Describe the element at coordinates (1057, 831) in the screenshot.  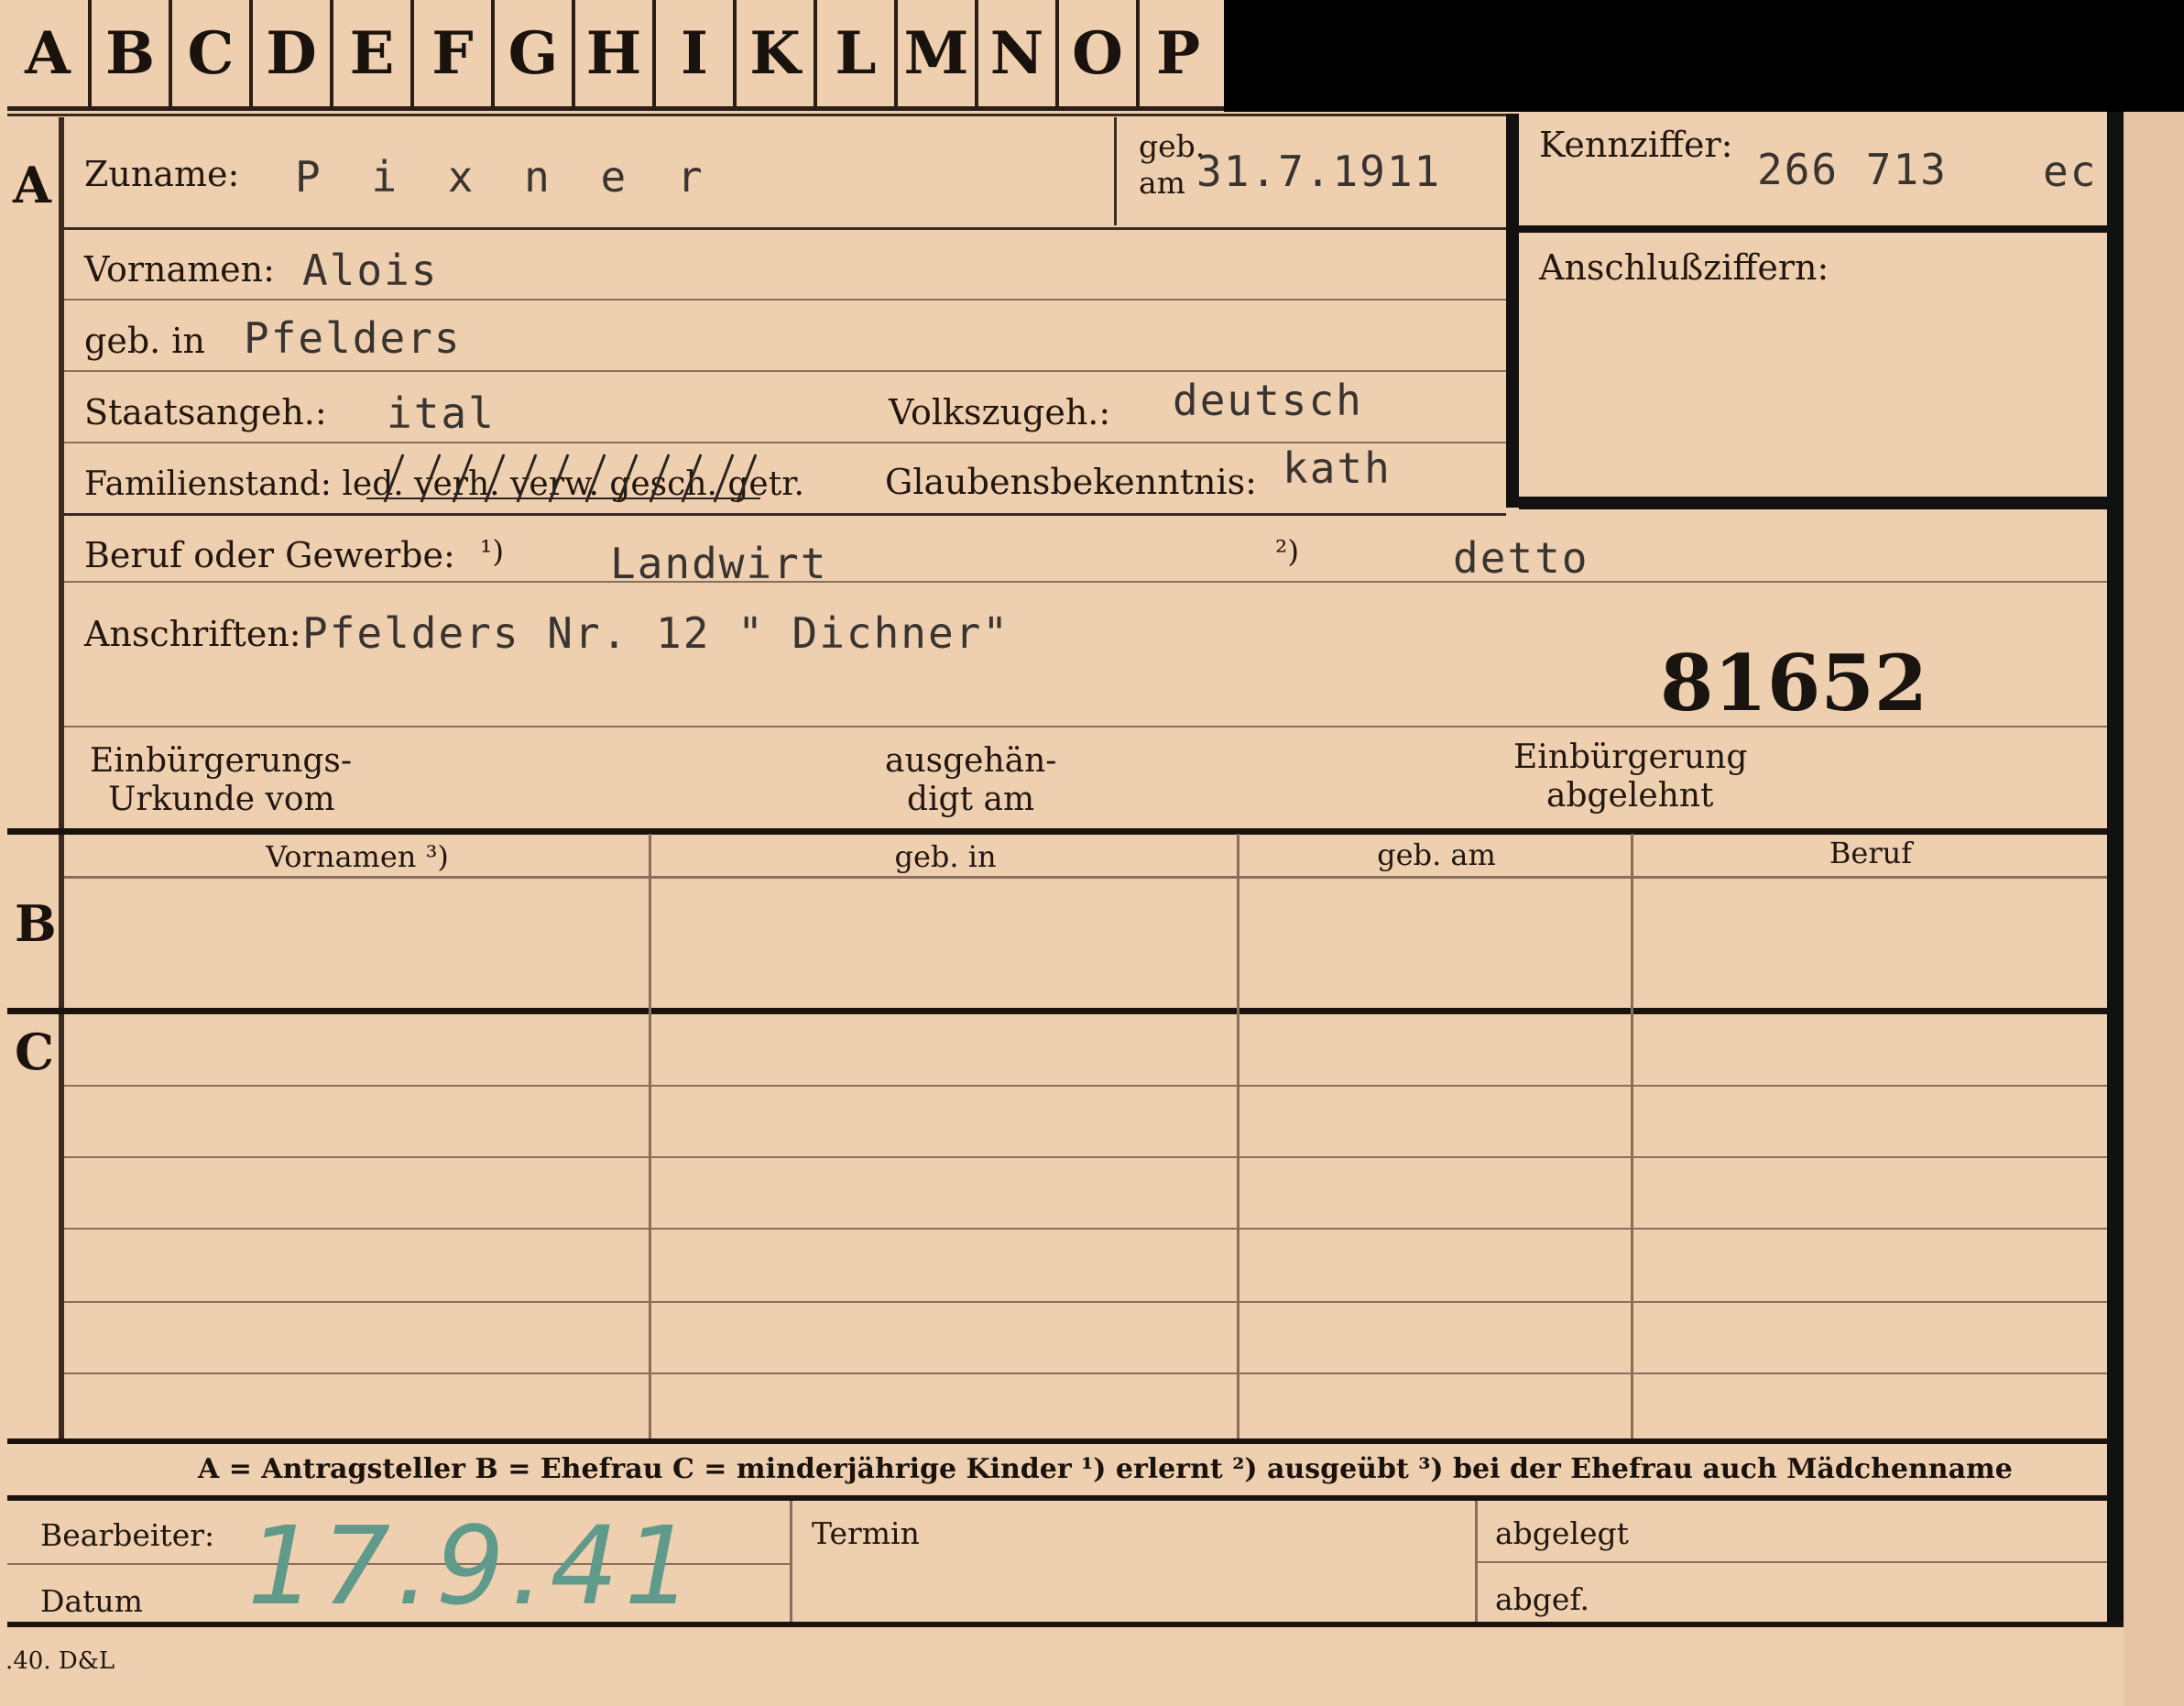
I see `section-b-top-rule` at that location.